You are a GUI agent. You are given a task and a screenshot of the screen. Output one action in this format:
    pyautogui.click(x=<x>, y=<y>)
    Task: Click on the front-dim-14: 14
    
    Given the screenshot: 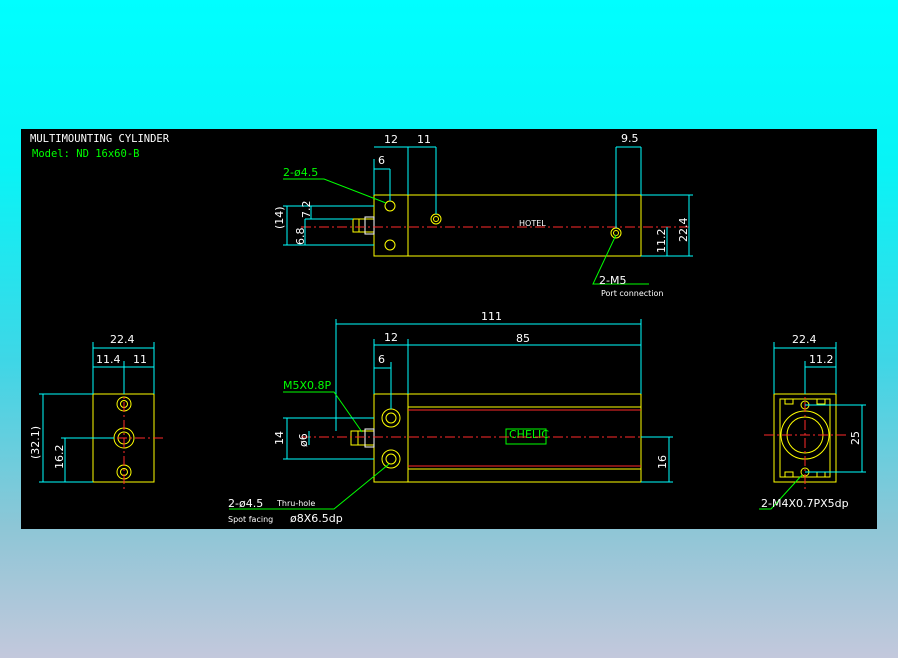 What is the action you would take?
    pyautogui.click(x=279, y=438)
    